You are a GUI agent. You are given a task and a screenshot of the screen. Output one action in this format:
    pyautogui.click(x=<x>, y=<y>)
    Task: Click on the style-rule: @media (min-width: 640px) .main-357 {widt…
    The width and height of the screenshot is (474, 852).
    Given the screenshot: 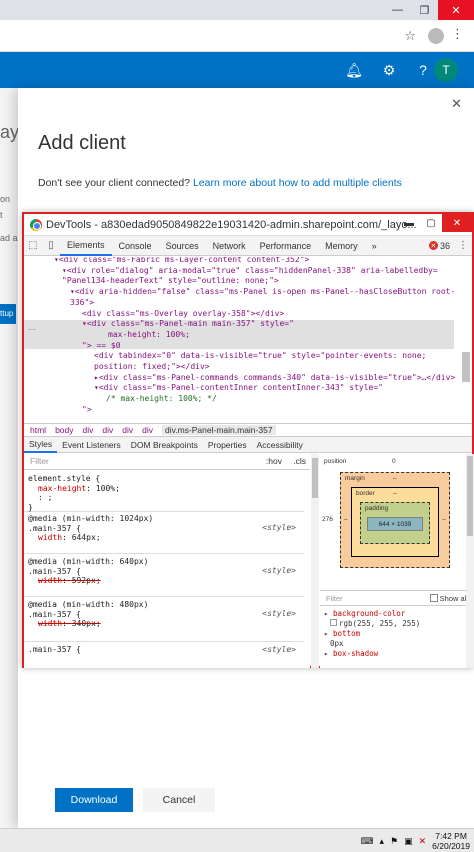 What is the action you would take?
    pyautogui.click(x=164, y=577)
    